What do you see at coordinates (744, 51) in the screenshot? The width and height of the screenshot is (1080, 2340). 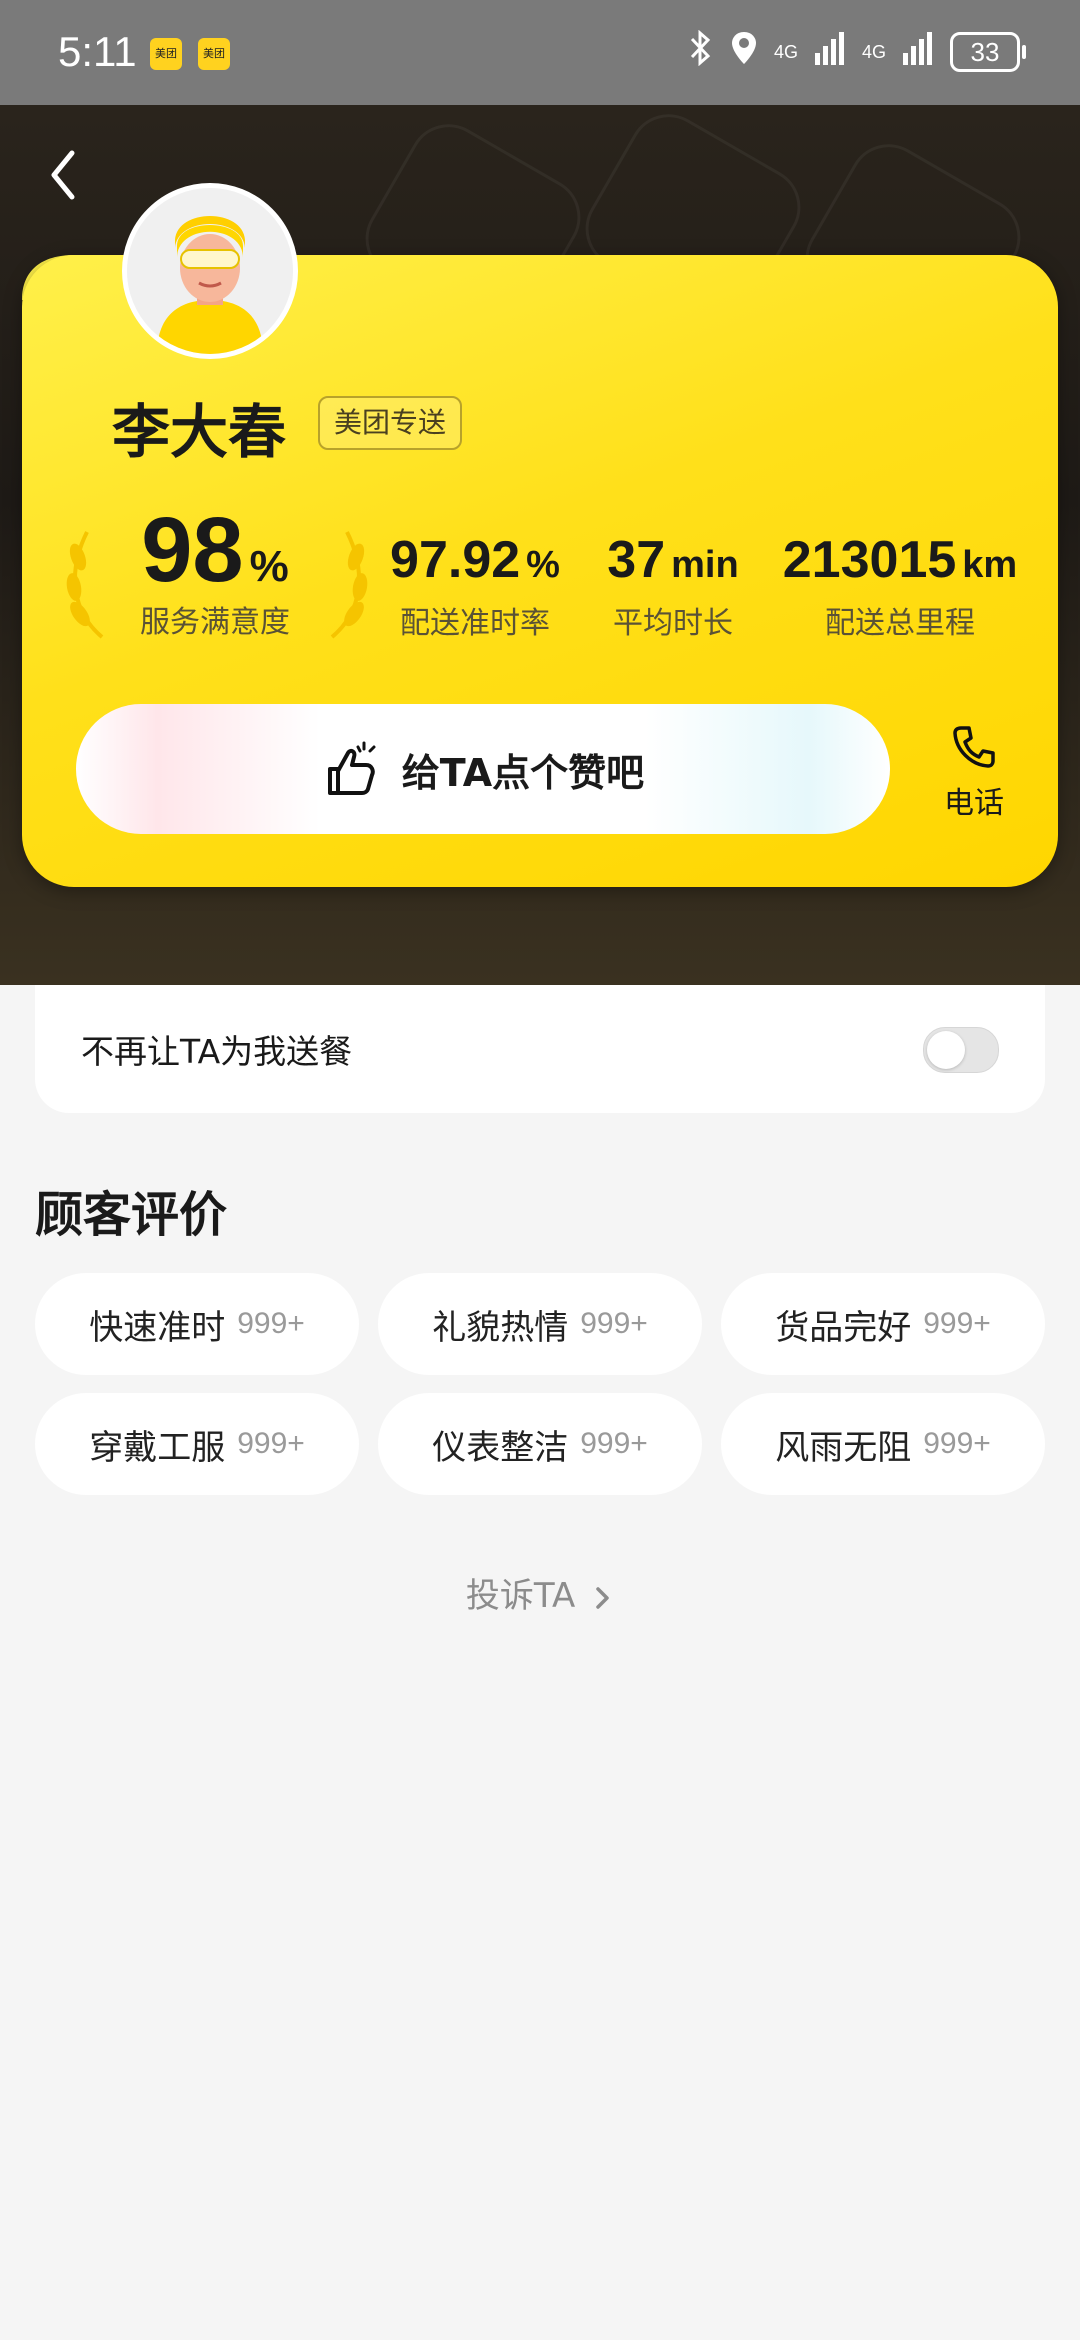 I see `location-icon` at bounding box center [744, 51].